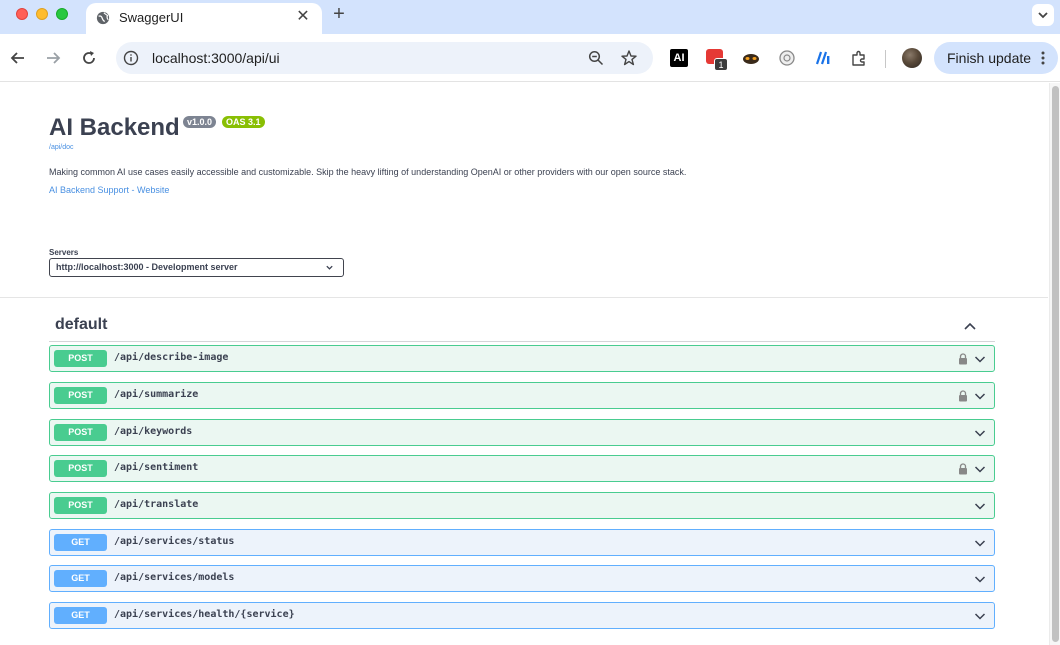 This screenshot has height=645, width=1060. What do you see at coordinates (22, 14) in the screenshot?
I see `window-close-button` at bounding box center [22, 14].